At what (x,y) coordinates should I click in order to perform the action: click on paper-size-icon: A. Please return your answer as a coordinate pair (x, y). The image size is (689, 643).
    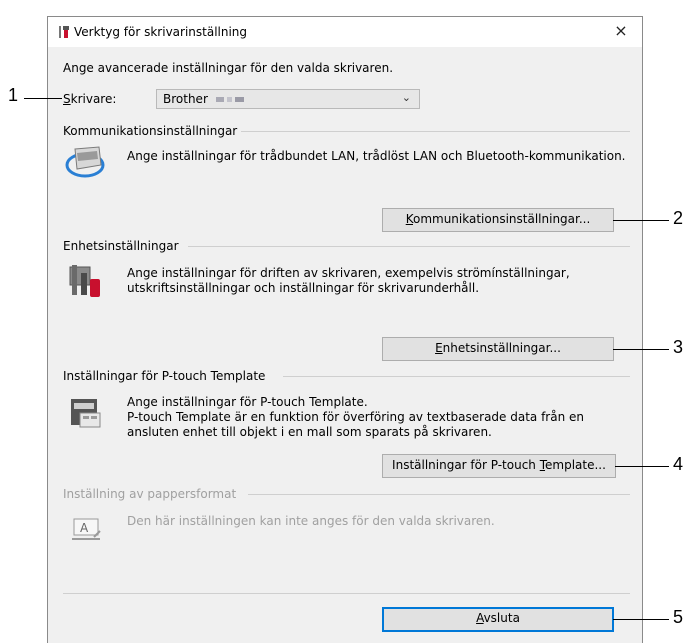
    Looking at the image, I should click on (86, 529).